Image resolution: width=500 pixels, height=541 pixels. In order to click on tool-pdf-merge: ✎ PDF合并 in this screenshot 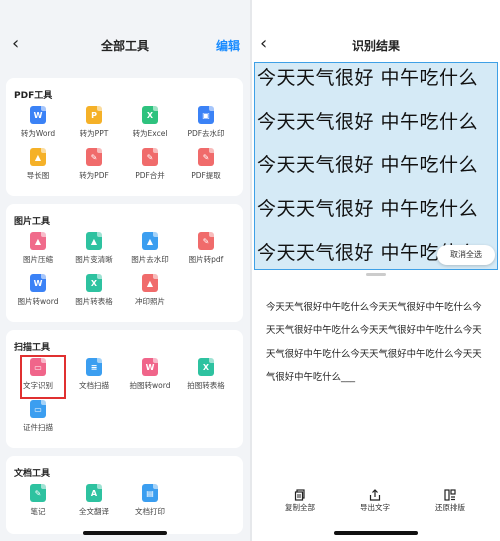, I will do `click(150, 164)`.